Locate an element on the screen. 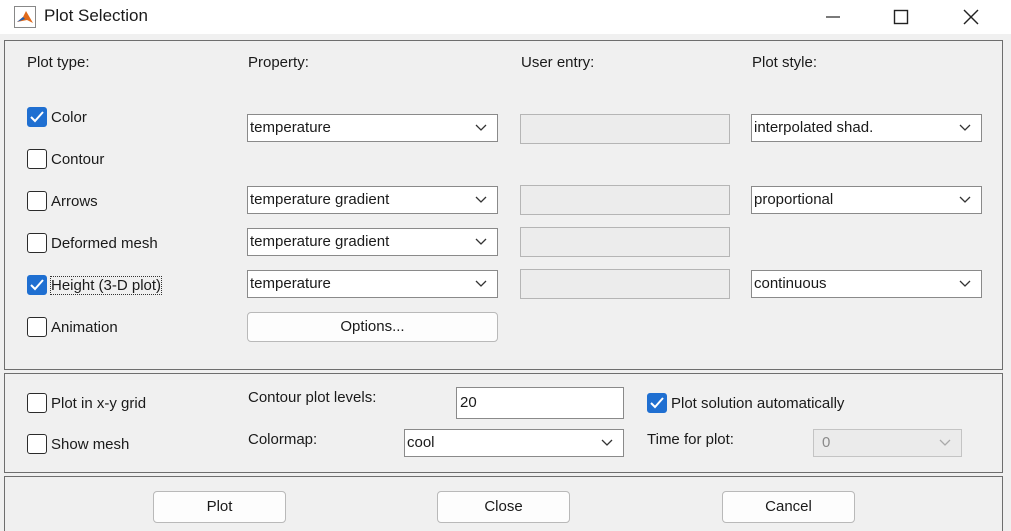 The height and width of the screenshot is (531, 1011). xy-grid-checkbox is located at coordinates (37, 403).